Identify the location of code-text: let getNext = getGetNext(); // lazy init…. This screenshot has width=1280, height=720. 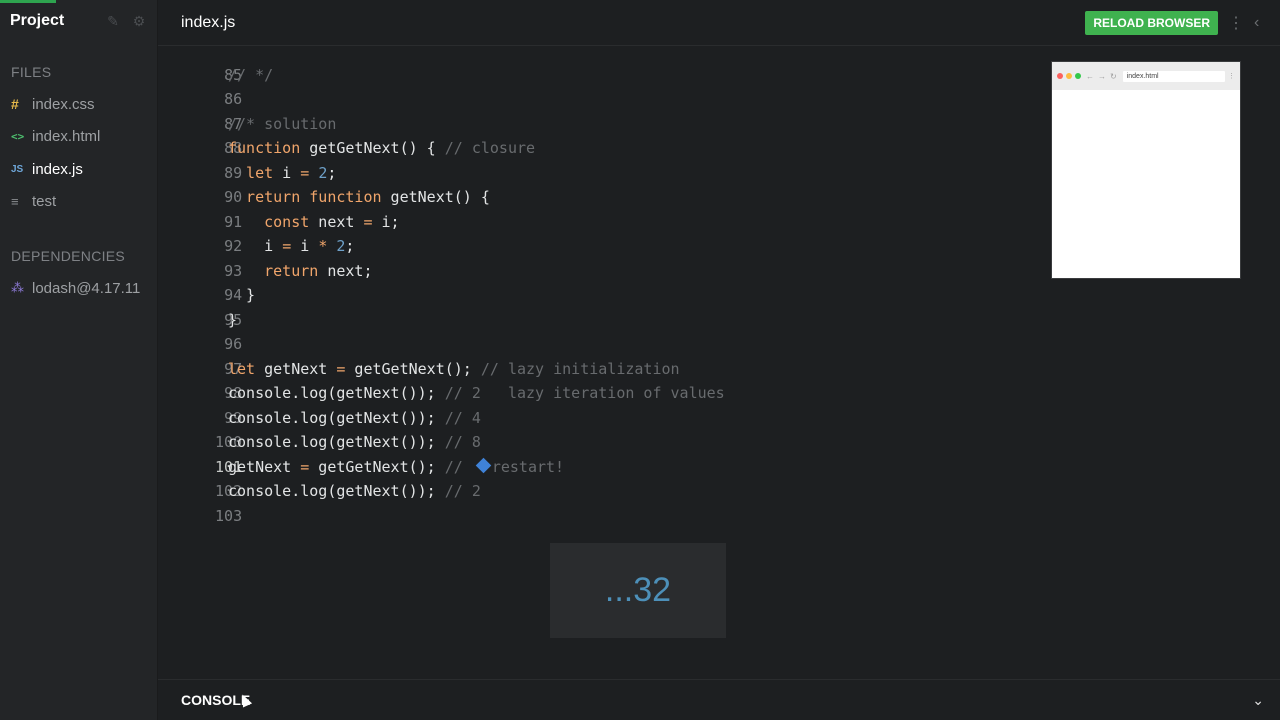
(454, 369).